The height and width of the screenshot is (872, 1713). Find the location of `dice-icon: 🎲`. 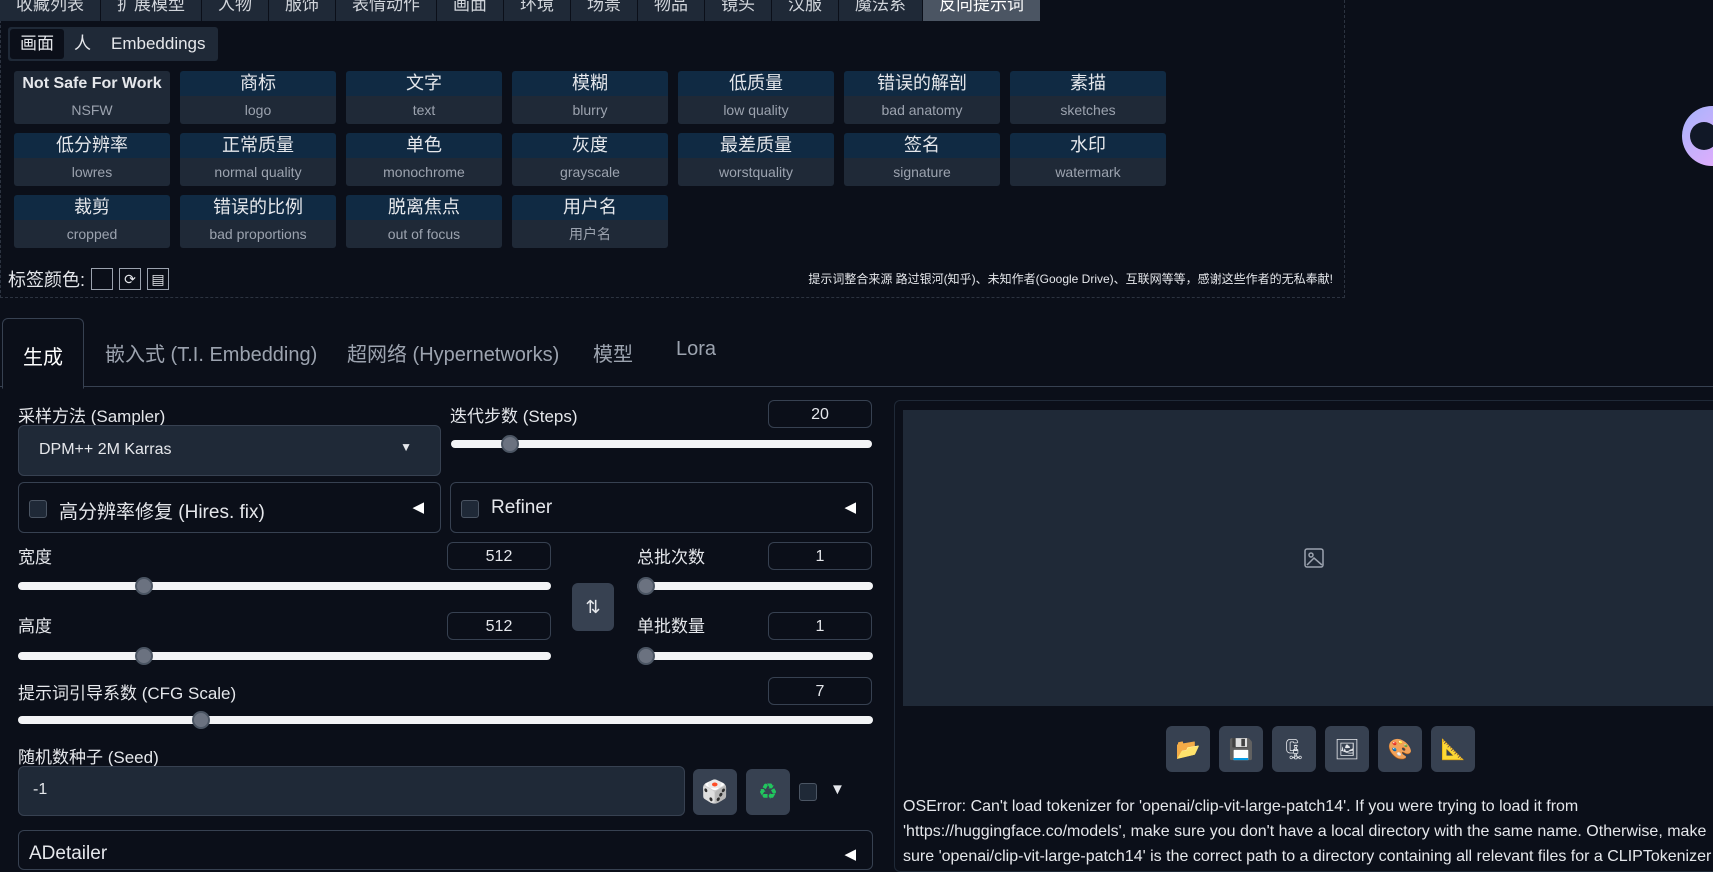

dice-icon: 🎲 is located at coordinates (715, 791).